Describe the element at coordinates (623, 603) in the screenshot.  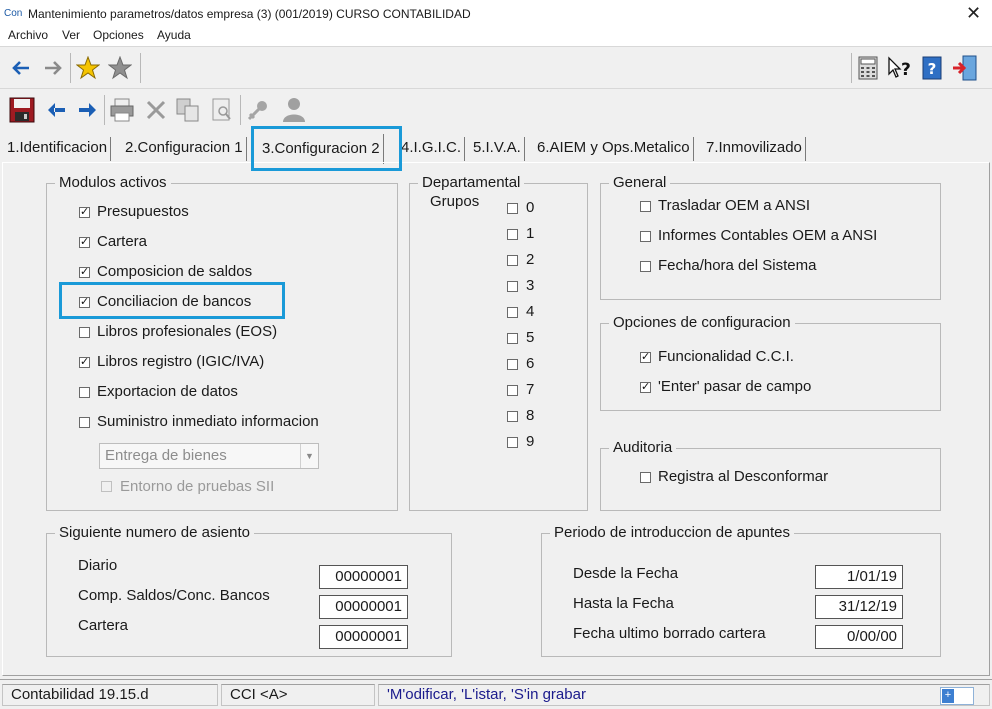
I see `hasta-la-fecha-label: Hasta la Fecha` at that location.